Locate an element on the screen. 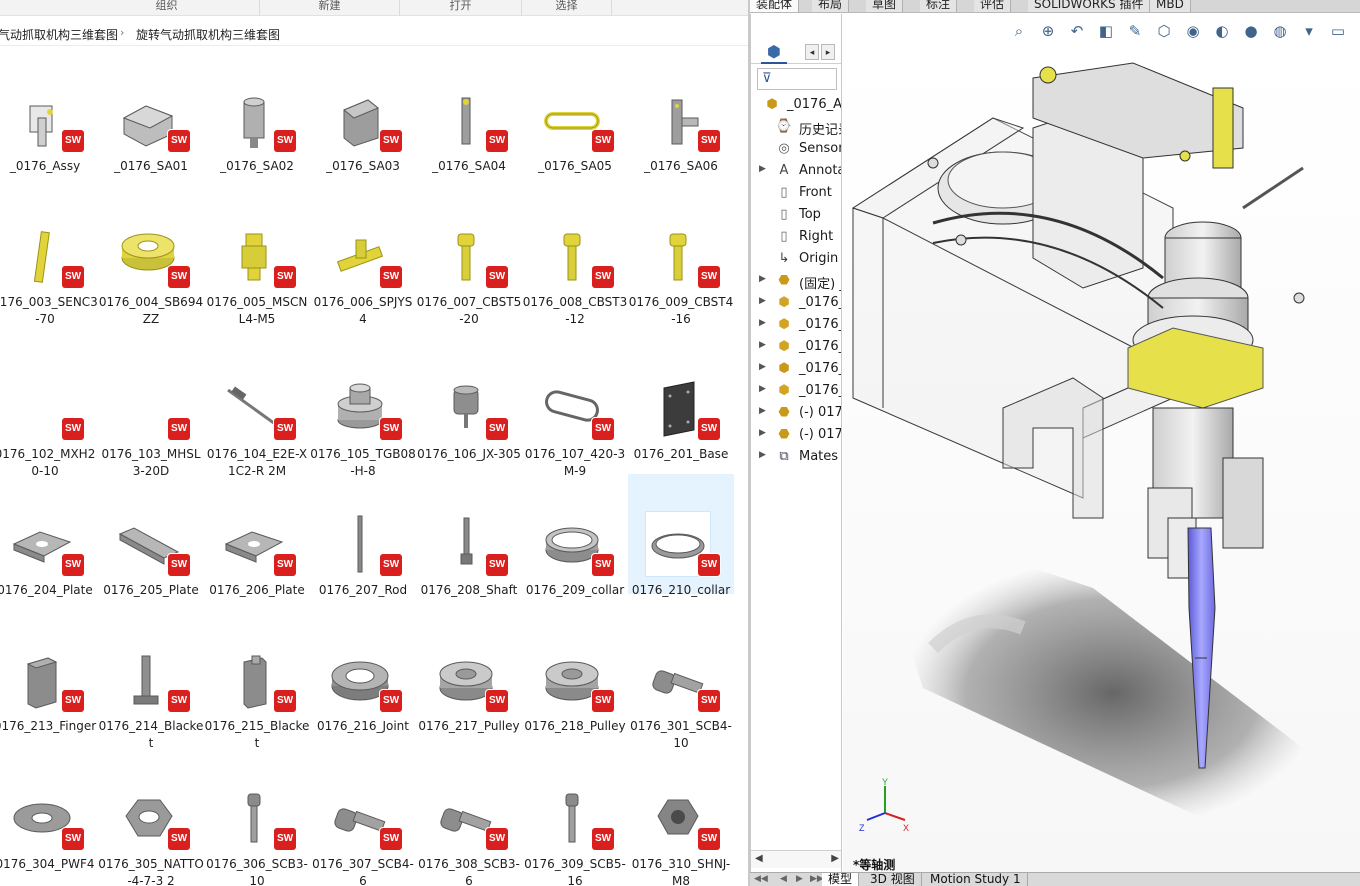 This screenshot has height=886, width=1360. file-item: SW _0176_SA01 is located at coordinates (151, 111).